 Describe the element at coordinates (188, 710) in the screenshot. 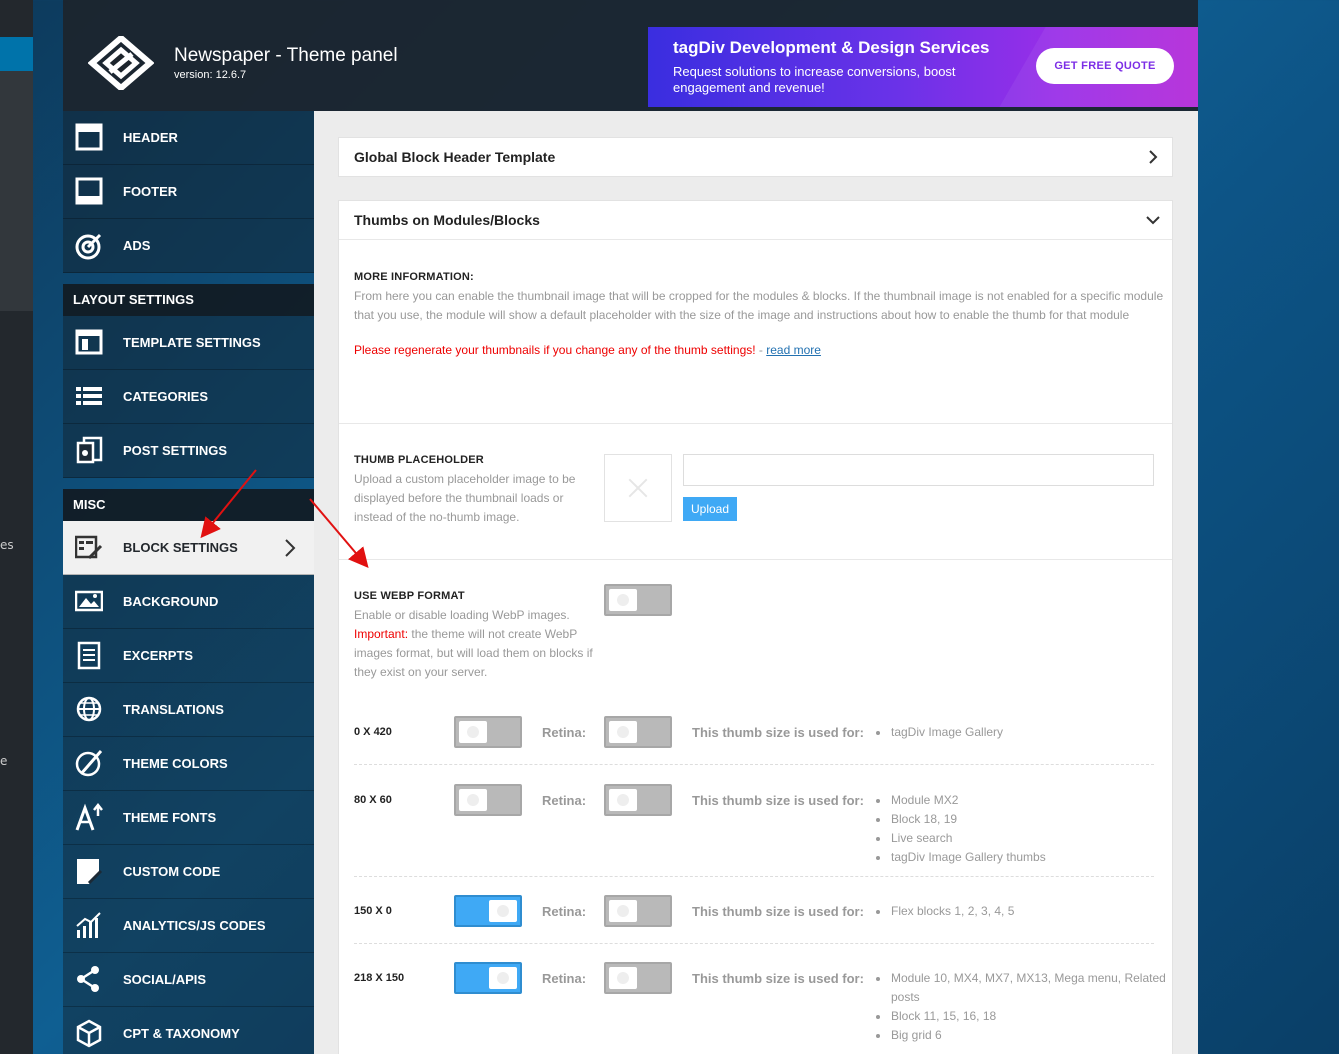

I see `sidebar-item-translations: TRANSLATIONS` at that location.